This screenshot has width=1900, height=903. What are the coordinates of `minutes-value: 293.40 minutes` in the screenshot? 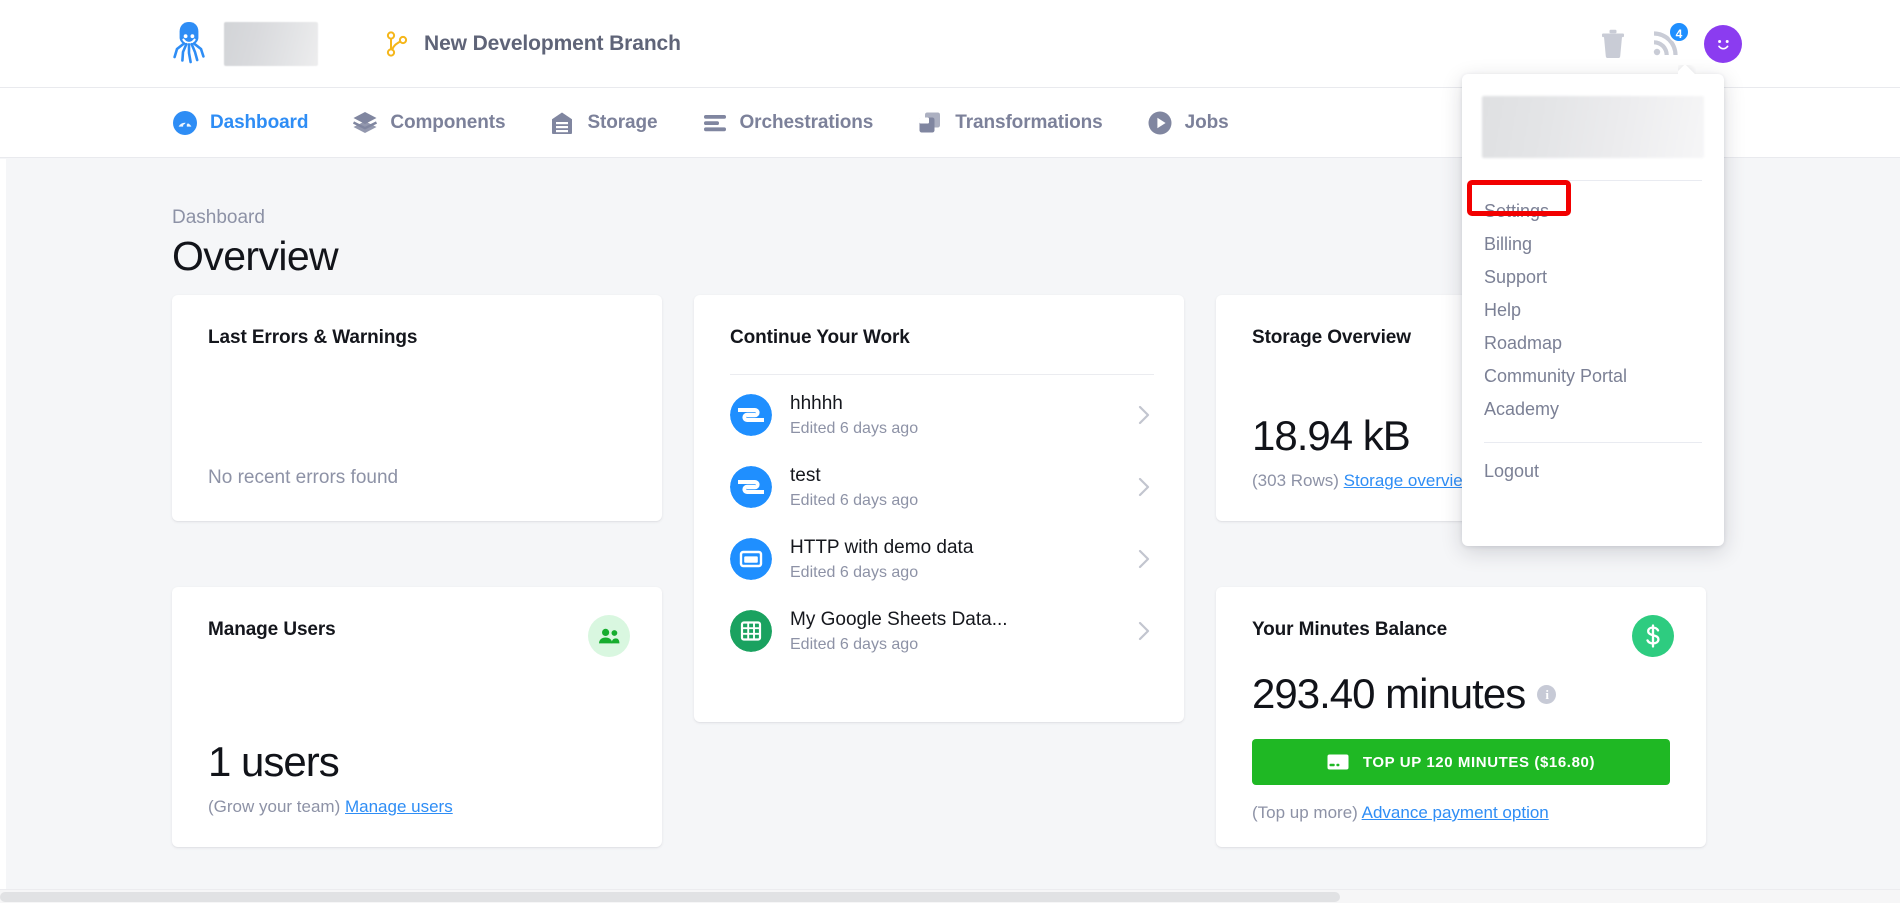 It's located at (1389, 693).